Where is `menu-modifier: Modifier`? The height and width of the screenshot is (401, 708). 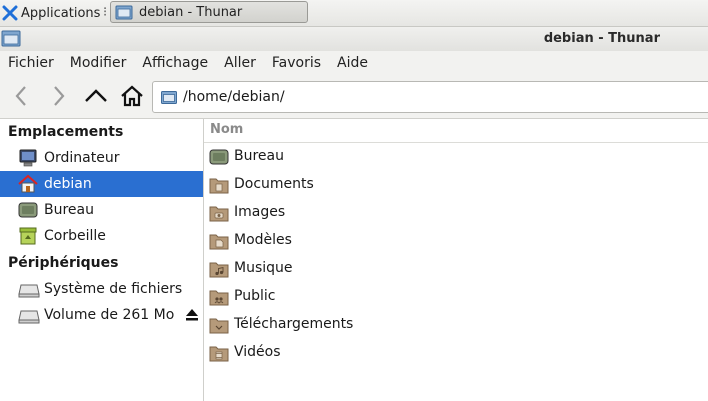 menu-modifier: Modifier is located at coordinates (98, 63).